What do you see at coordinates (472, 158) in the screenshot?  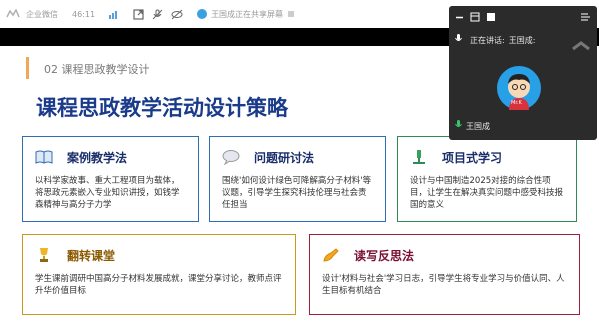 I see `card-title: 项目式学习` at bounding box center [472, 158].